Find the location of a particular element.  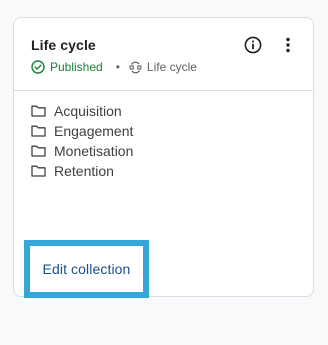

more-vert-icon is located at coordinates (288, 45).